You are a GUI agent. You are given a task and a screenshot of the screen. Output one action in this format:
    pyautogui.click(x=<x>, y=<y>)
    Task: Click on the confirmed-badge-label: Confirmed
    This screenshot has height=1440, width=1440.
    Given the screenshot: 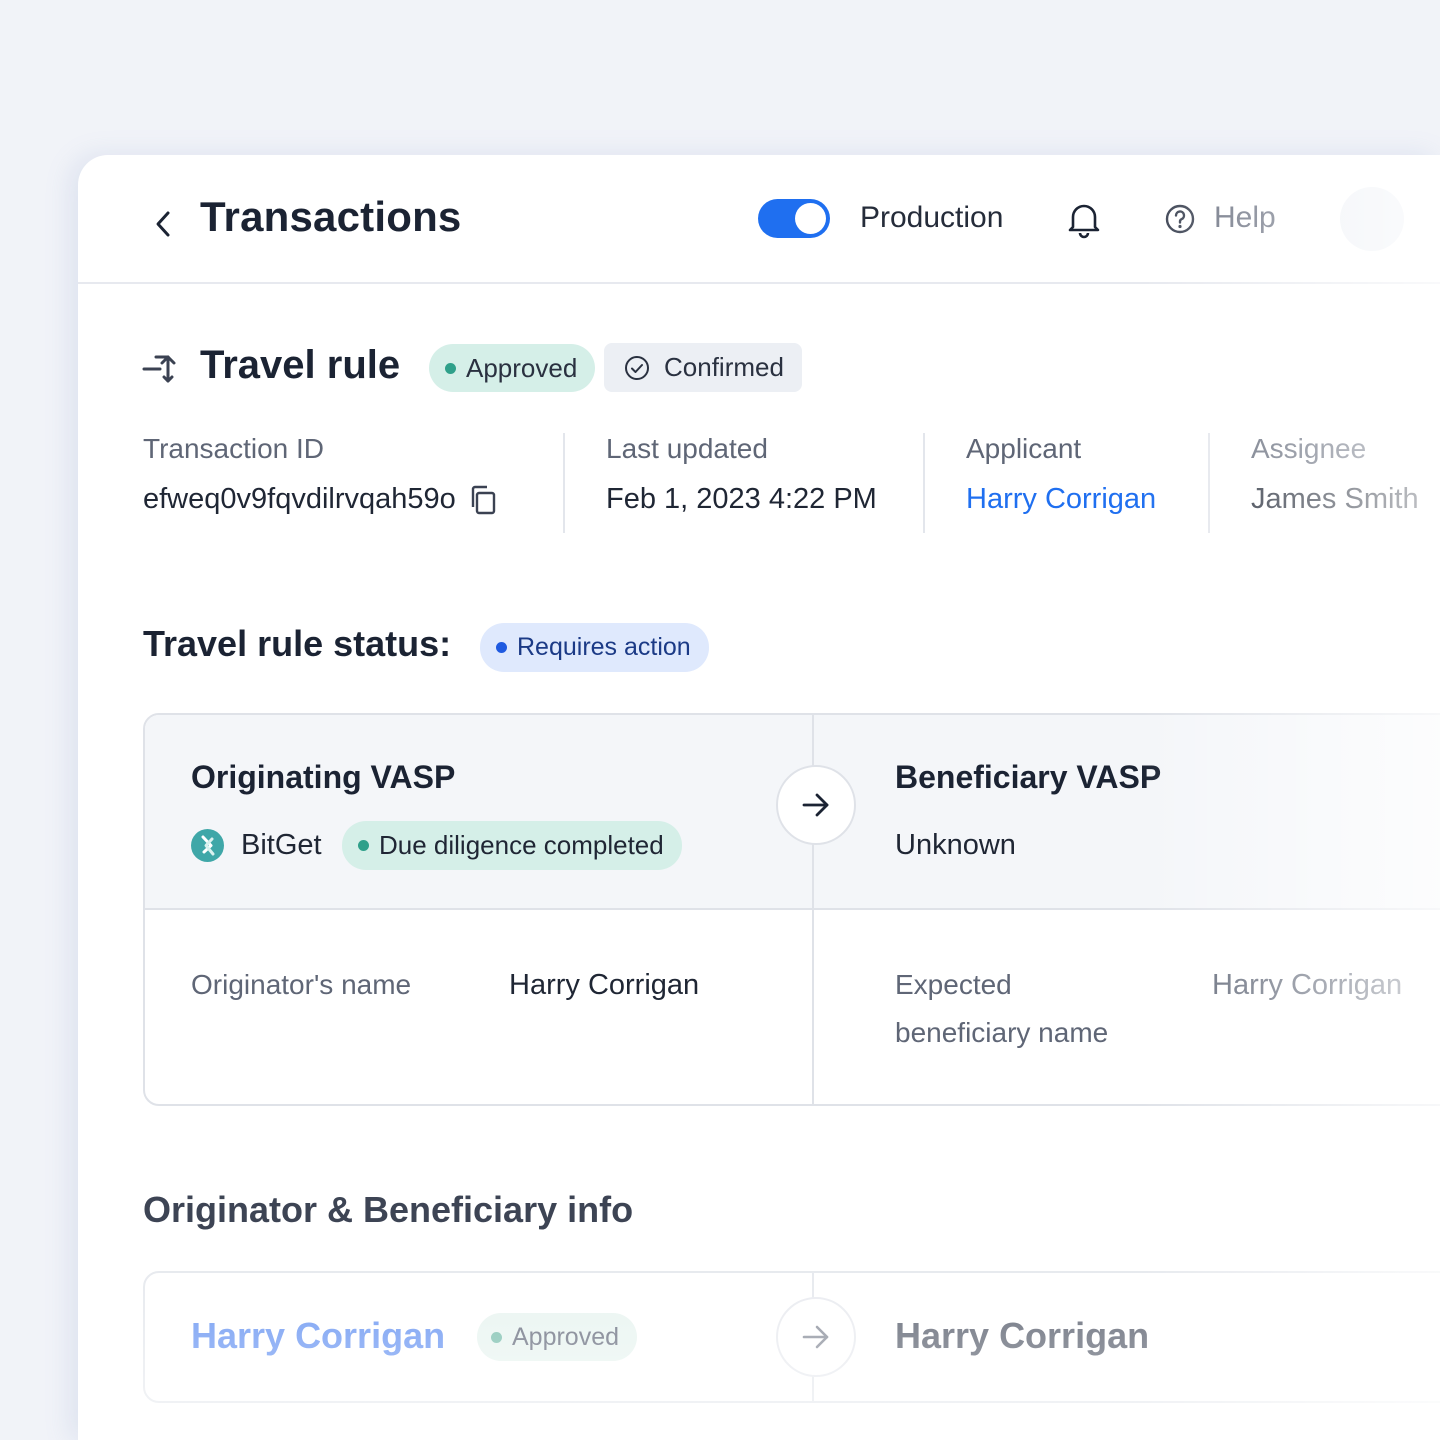 What is the action you would take?
    pyautogui.click(x=724, y=367)
    